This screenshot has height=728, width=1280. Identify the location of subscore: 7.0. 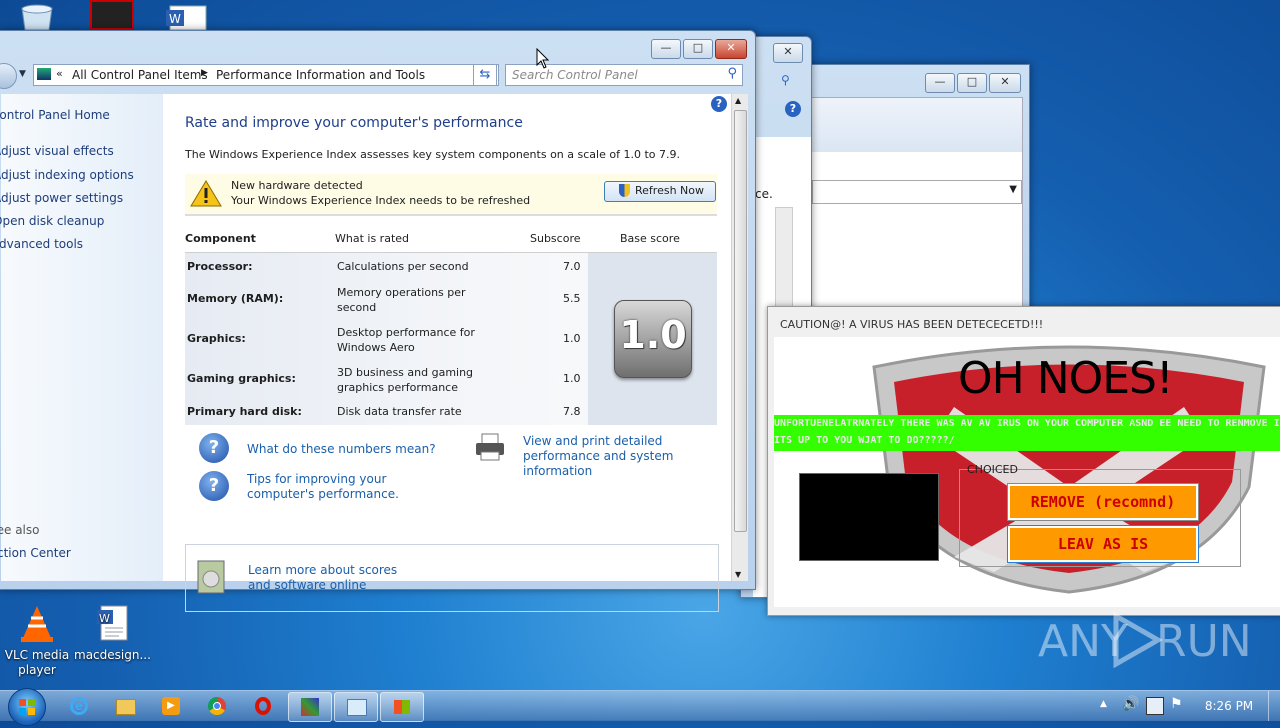
(572, 266).